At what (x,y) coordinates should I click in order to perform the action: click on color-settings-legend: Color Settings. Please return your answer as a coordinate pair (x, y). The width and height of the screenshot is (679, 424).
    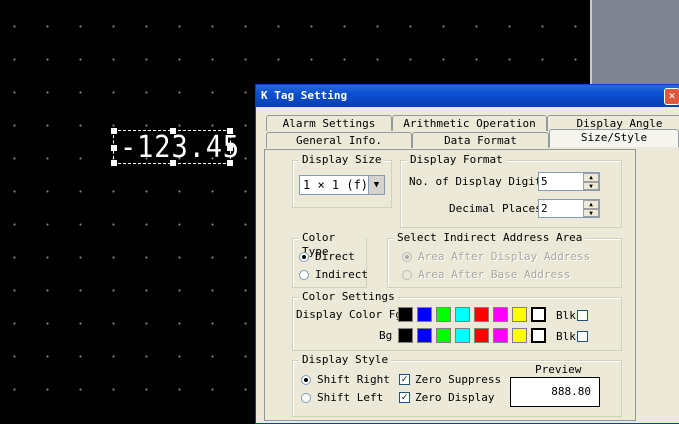
    Looking at the image, I should click on (348, 297).